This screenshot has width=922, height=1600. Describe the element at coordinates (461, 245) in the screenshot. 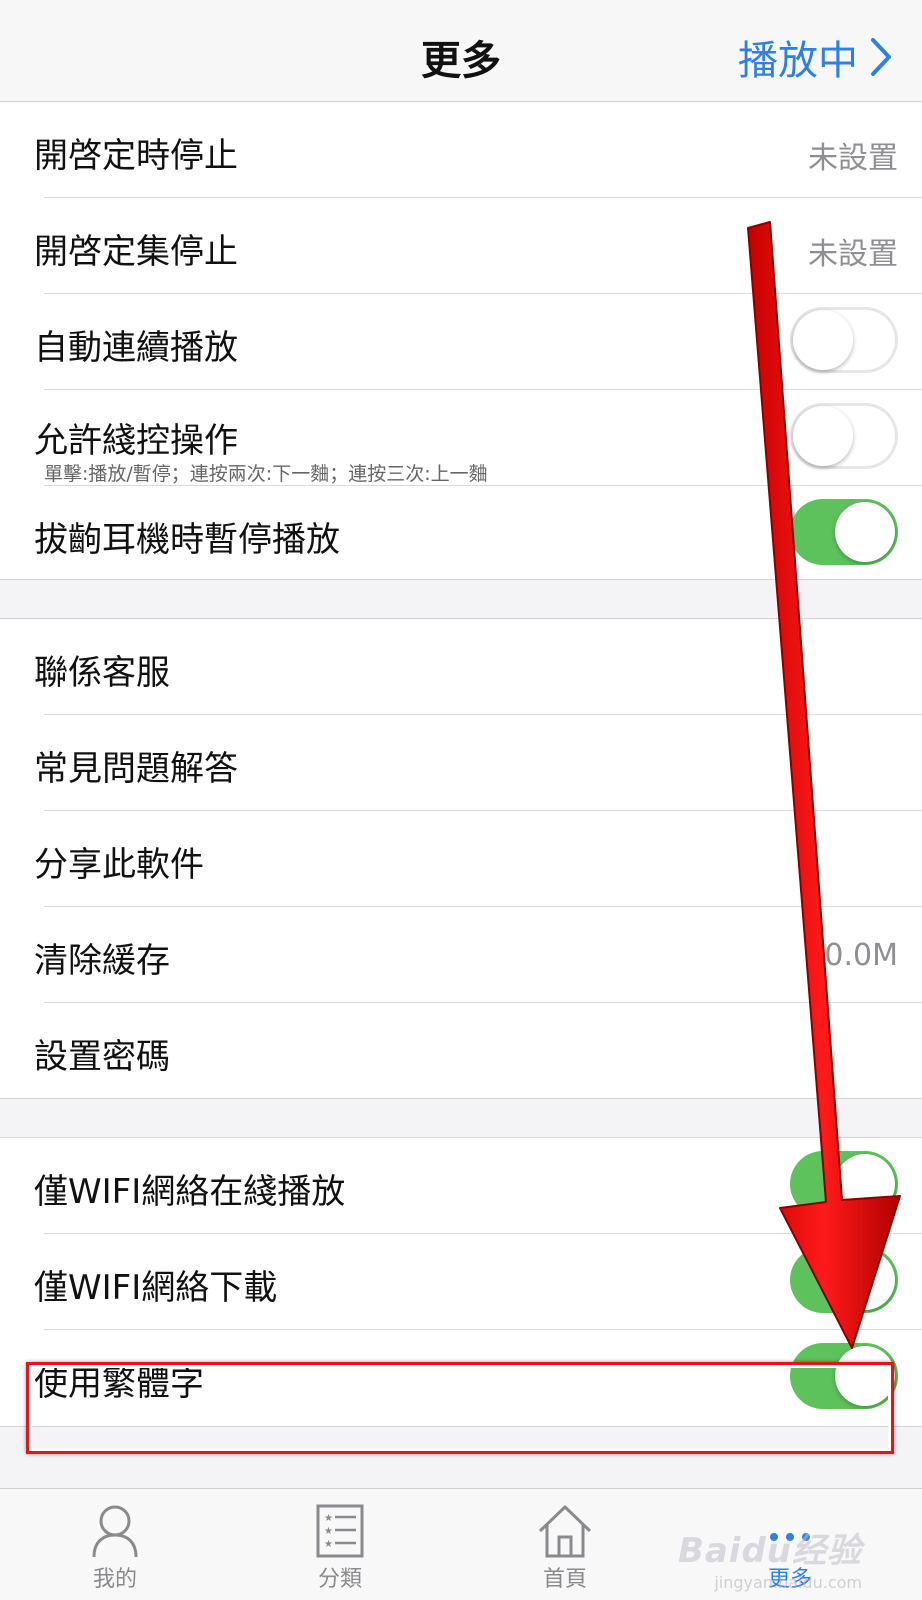

I see `row-episode-stop: 開啓定集停止 未設置` at that location.